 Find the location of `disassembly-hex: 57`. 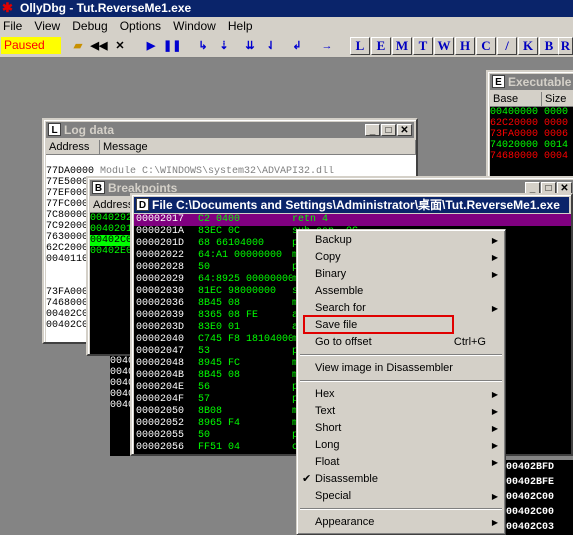

disassembly-hex: 57 is located at coordinates (204, 399).